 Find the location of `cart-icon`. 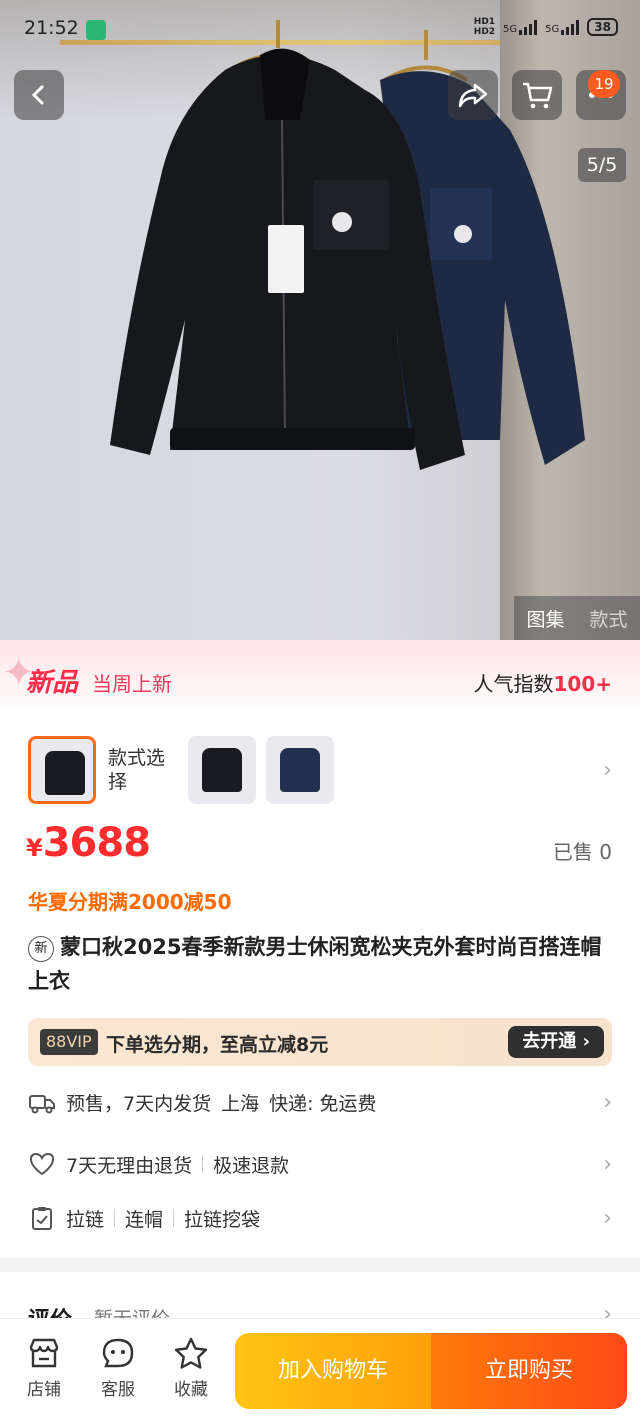

cart-icon is located at coordinates (538, 95).